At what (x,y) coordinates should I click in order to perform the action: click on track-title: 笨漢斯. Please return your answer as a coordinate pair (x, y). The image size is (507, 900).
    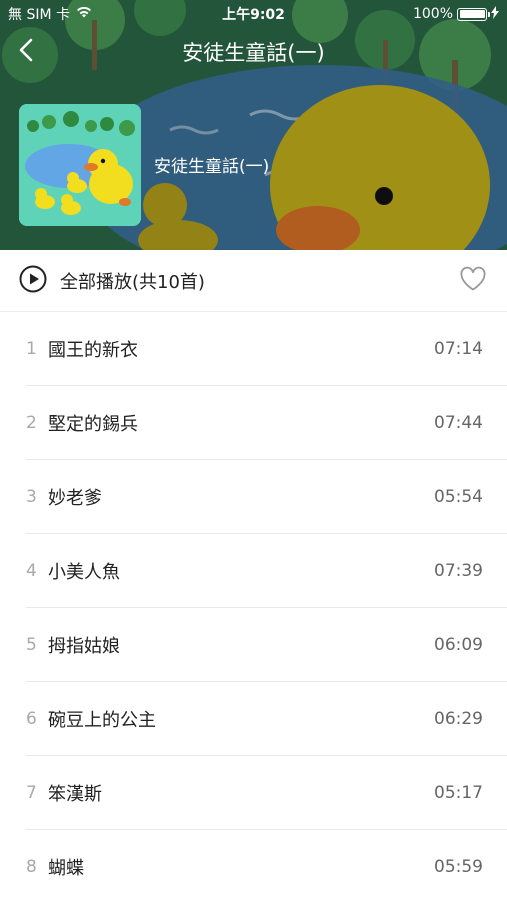
    Looking at the image, I should click on (75, 794).